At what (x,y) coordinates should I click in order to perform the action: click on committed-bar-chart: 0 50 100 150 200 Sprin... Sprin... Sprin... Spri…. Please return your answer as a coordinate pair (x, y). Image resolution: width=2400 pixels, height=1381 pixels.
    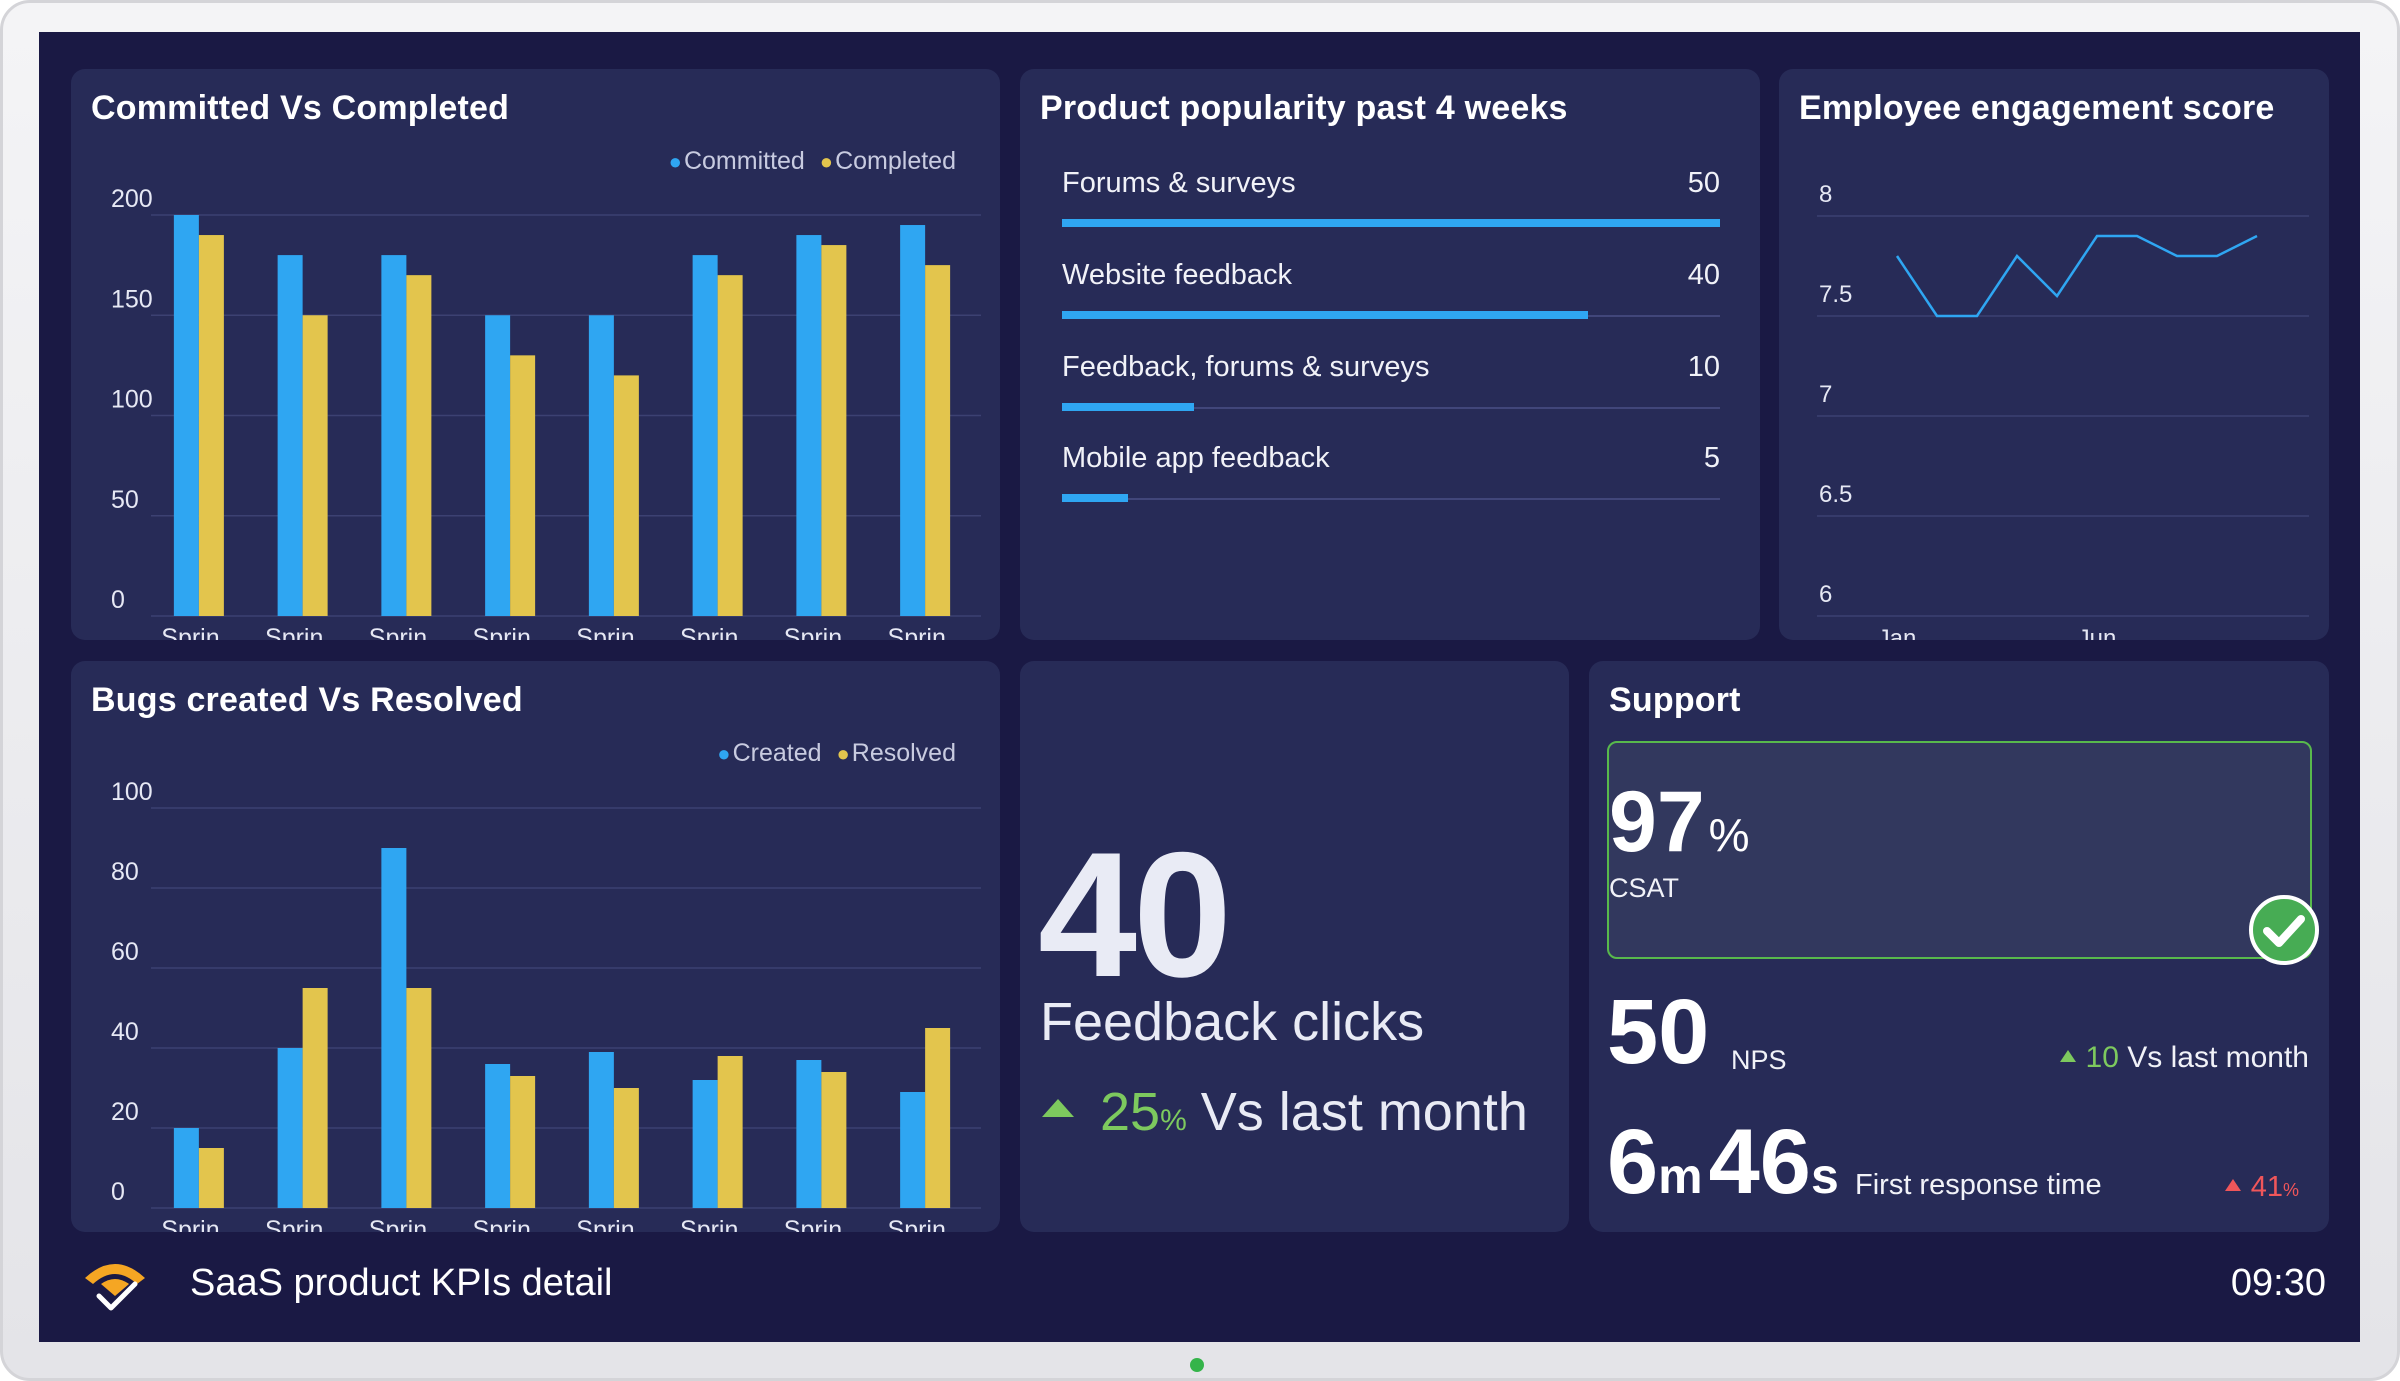
    Looking at the image, I should click on (546, 412).